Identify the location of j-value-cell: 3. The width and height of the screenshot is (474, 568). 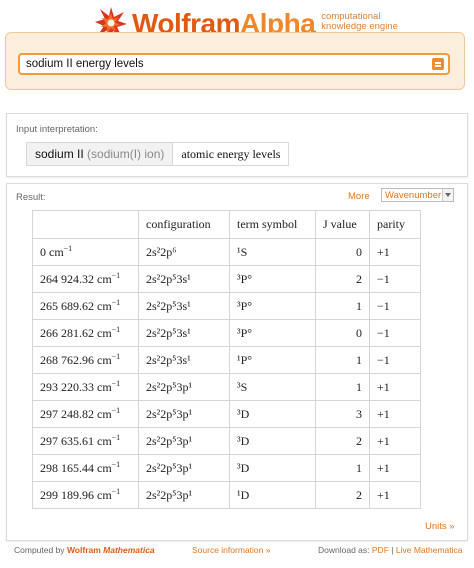
(342, 414).